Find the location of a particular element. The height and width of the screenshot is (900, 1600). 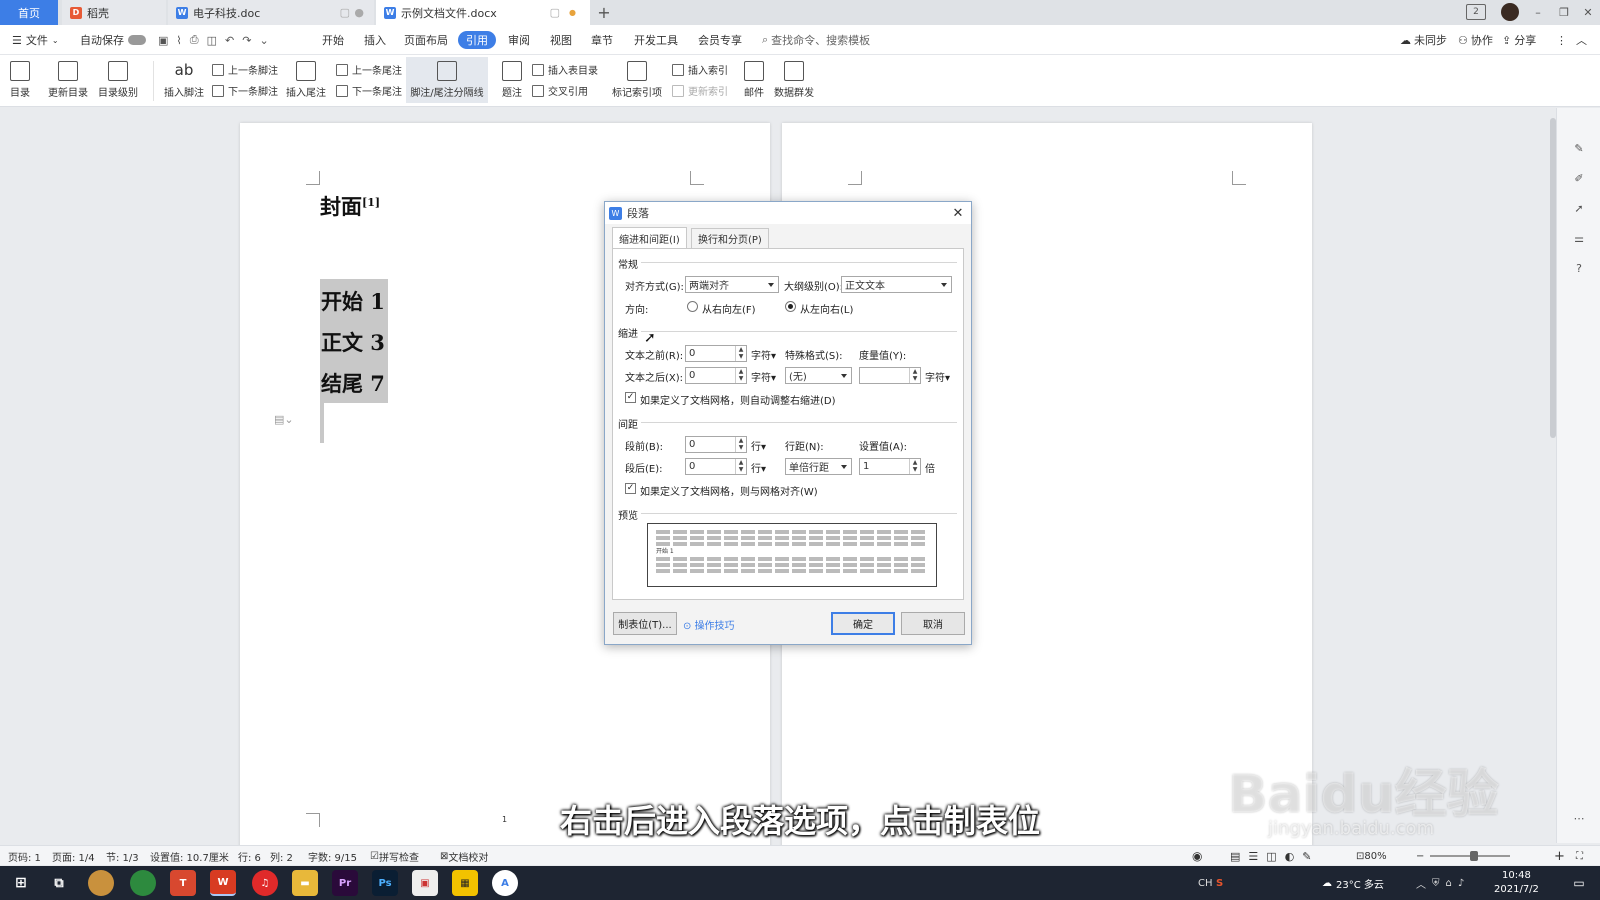

auto-indent-checkbox: ✓ is located at coordinates (630, 397).